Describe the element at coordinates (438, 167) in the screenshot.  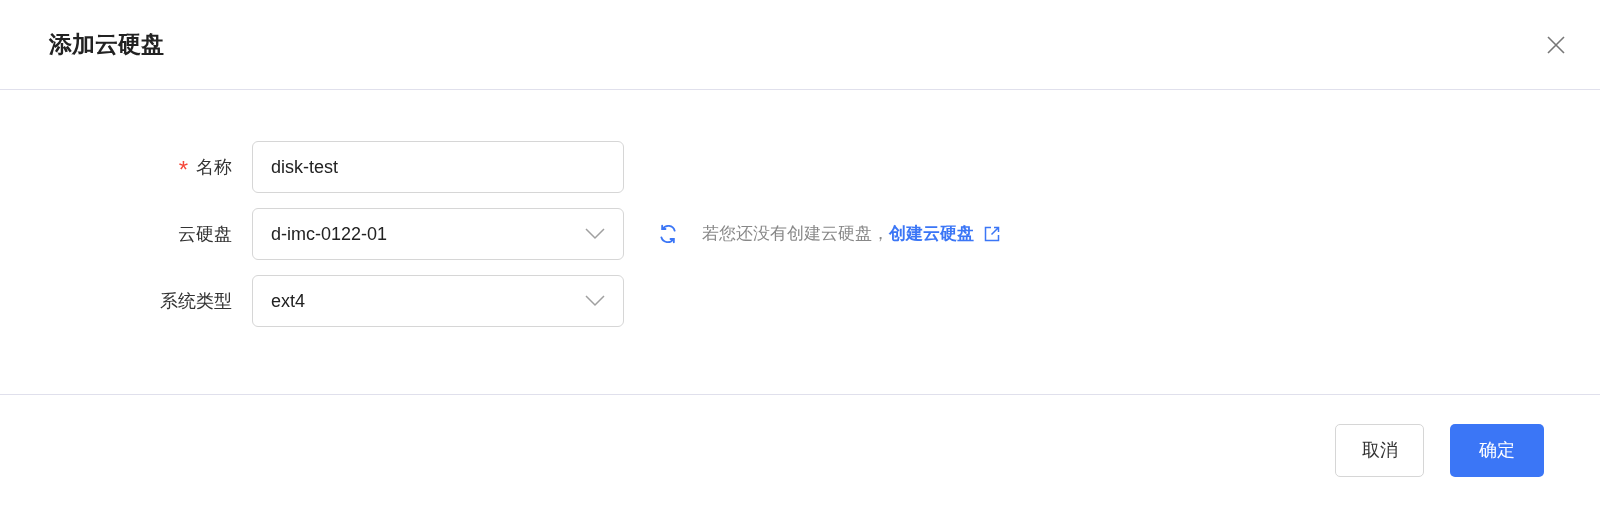
I see `input-field: disk-test` at that location.